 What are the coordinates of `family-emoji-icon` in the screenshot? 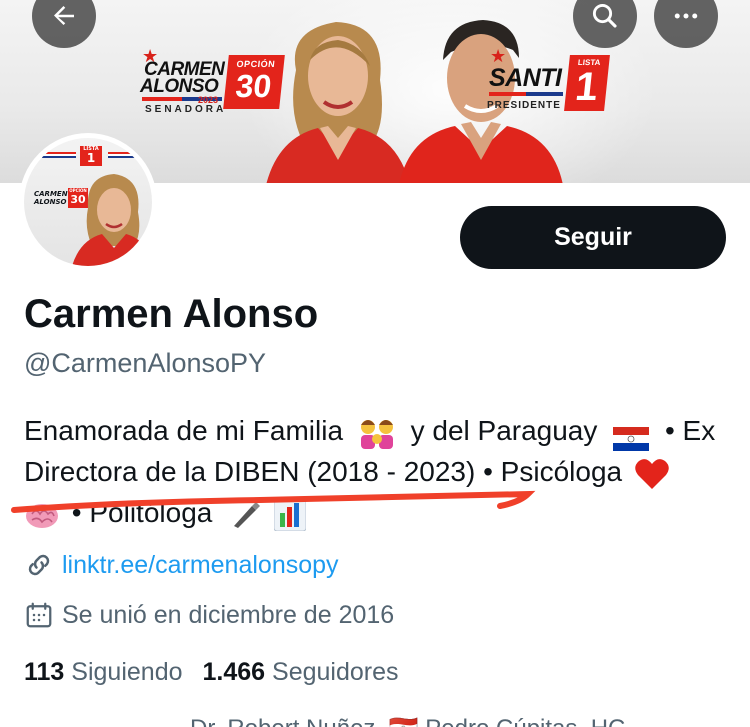 It's located at (377, 433).